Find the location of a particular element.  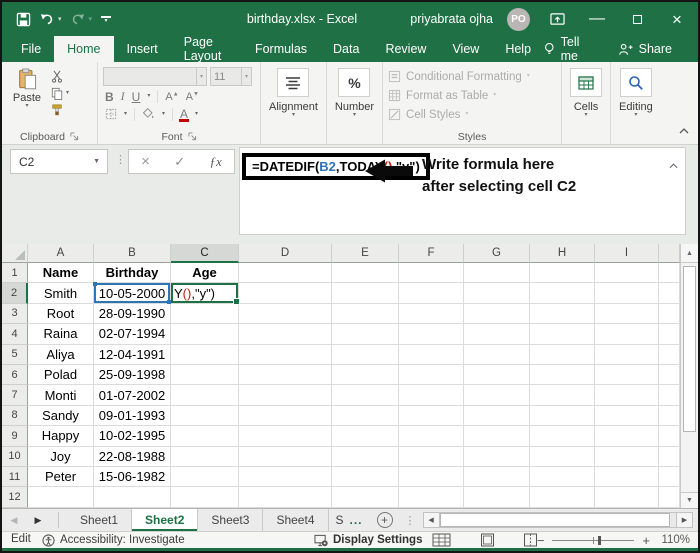

font-color-dropdown-icon: ▾ is located at coordinates (196, 114).